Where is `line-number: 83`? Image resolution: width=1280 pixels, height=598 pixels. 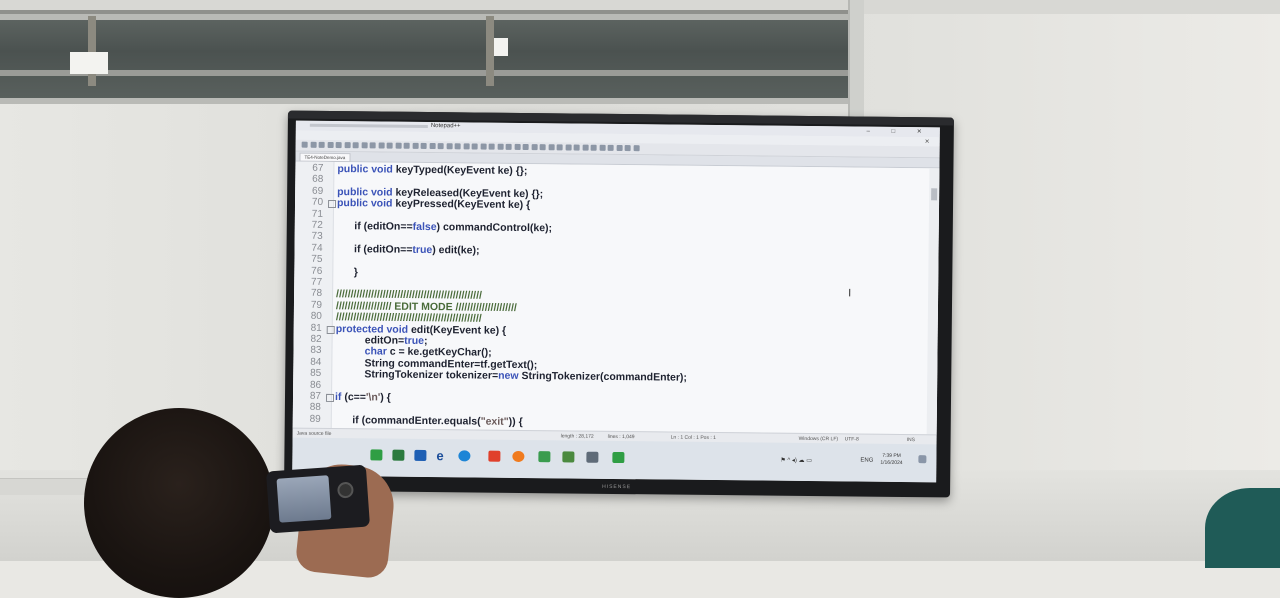 line-number: 83 is located at coordinates (316, 351).